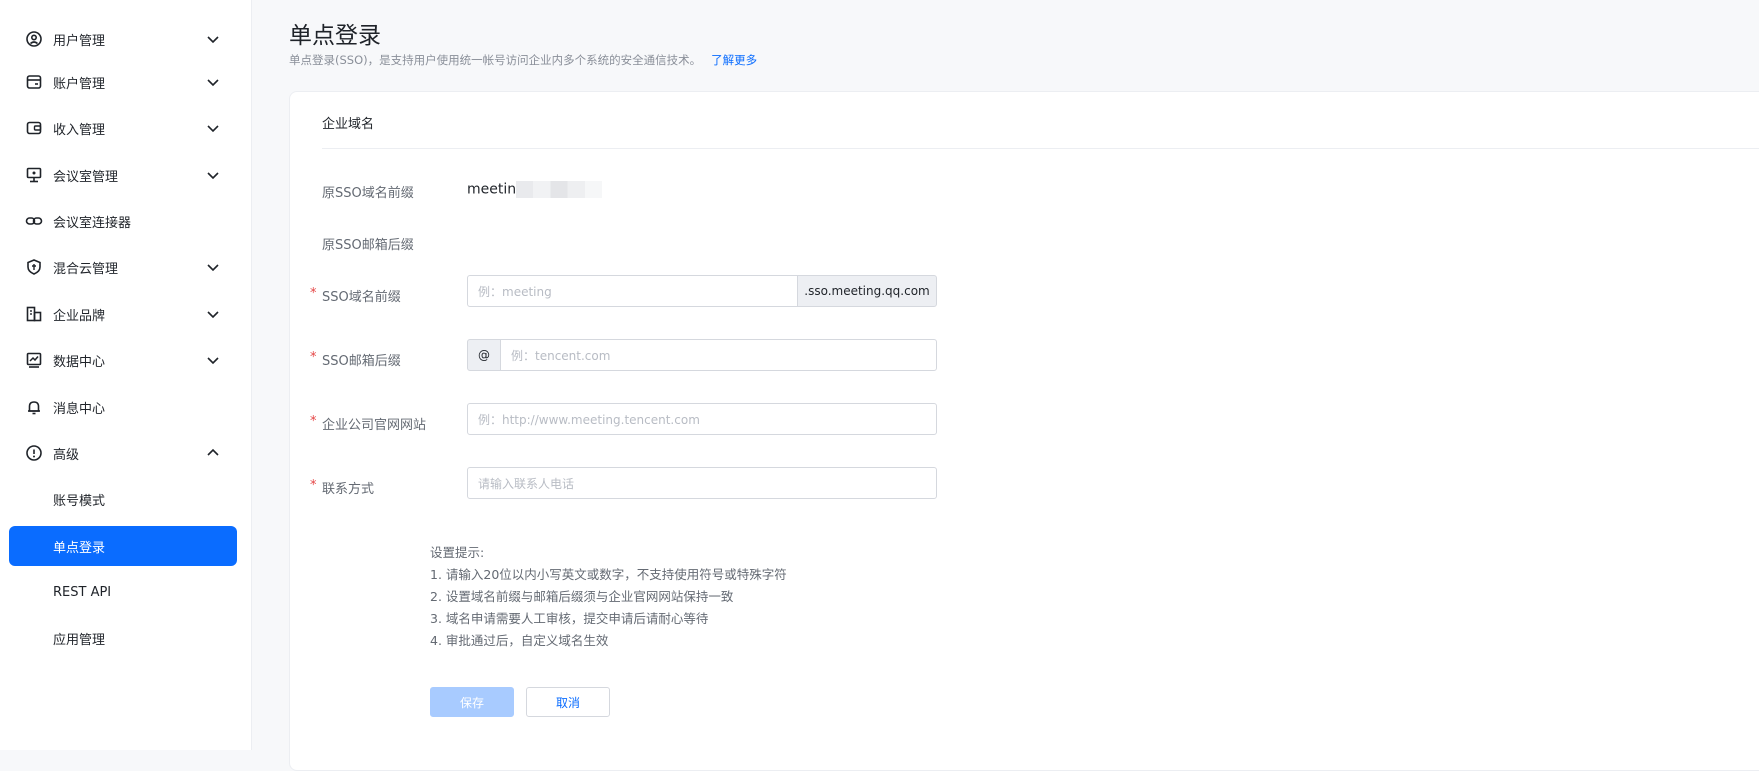 Image resolution: width=1759 pixels, height=771 pixels. I want to click on card-title: 企业域名, so click(348, 124).